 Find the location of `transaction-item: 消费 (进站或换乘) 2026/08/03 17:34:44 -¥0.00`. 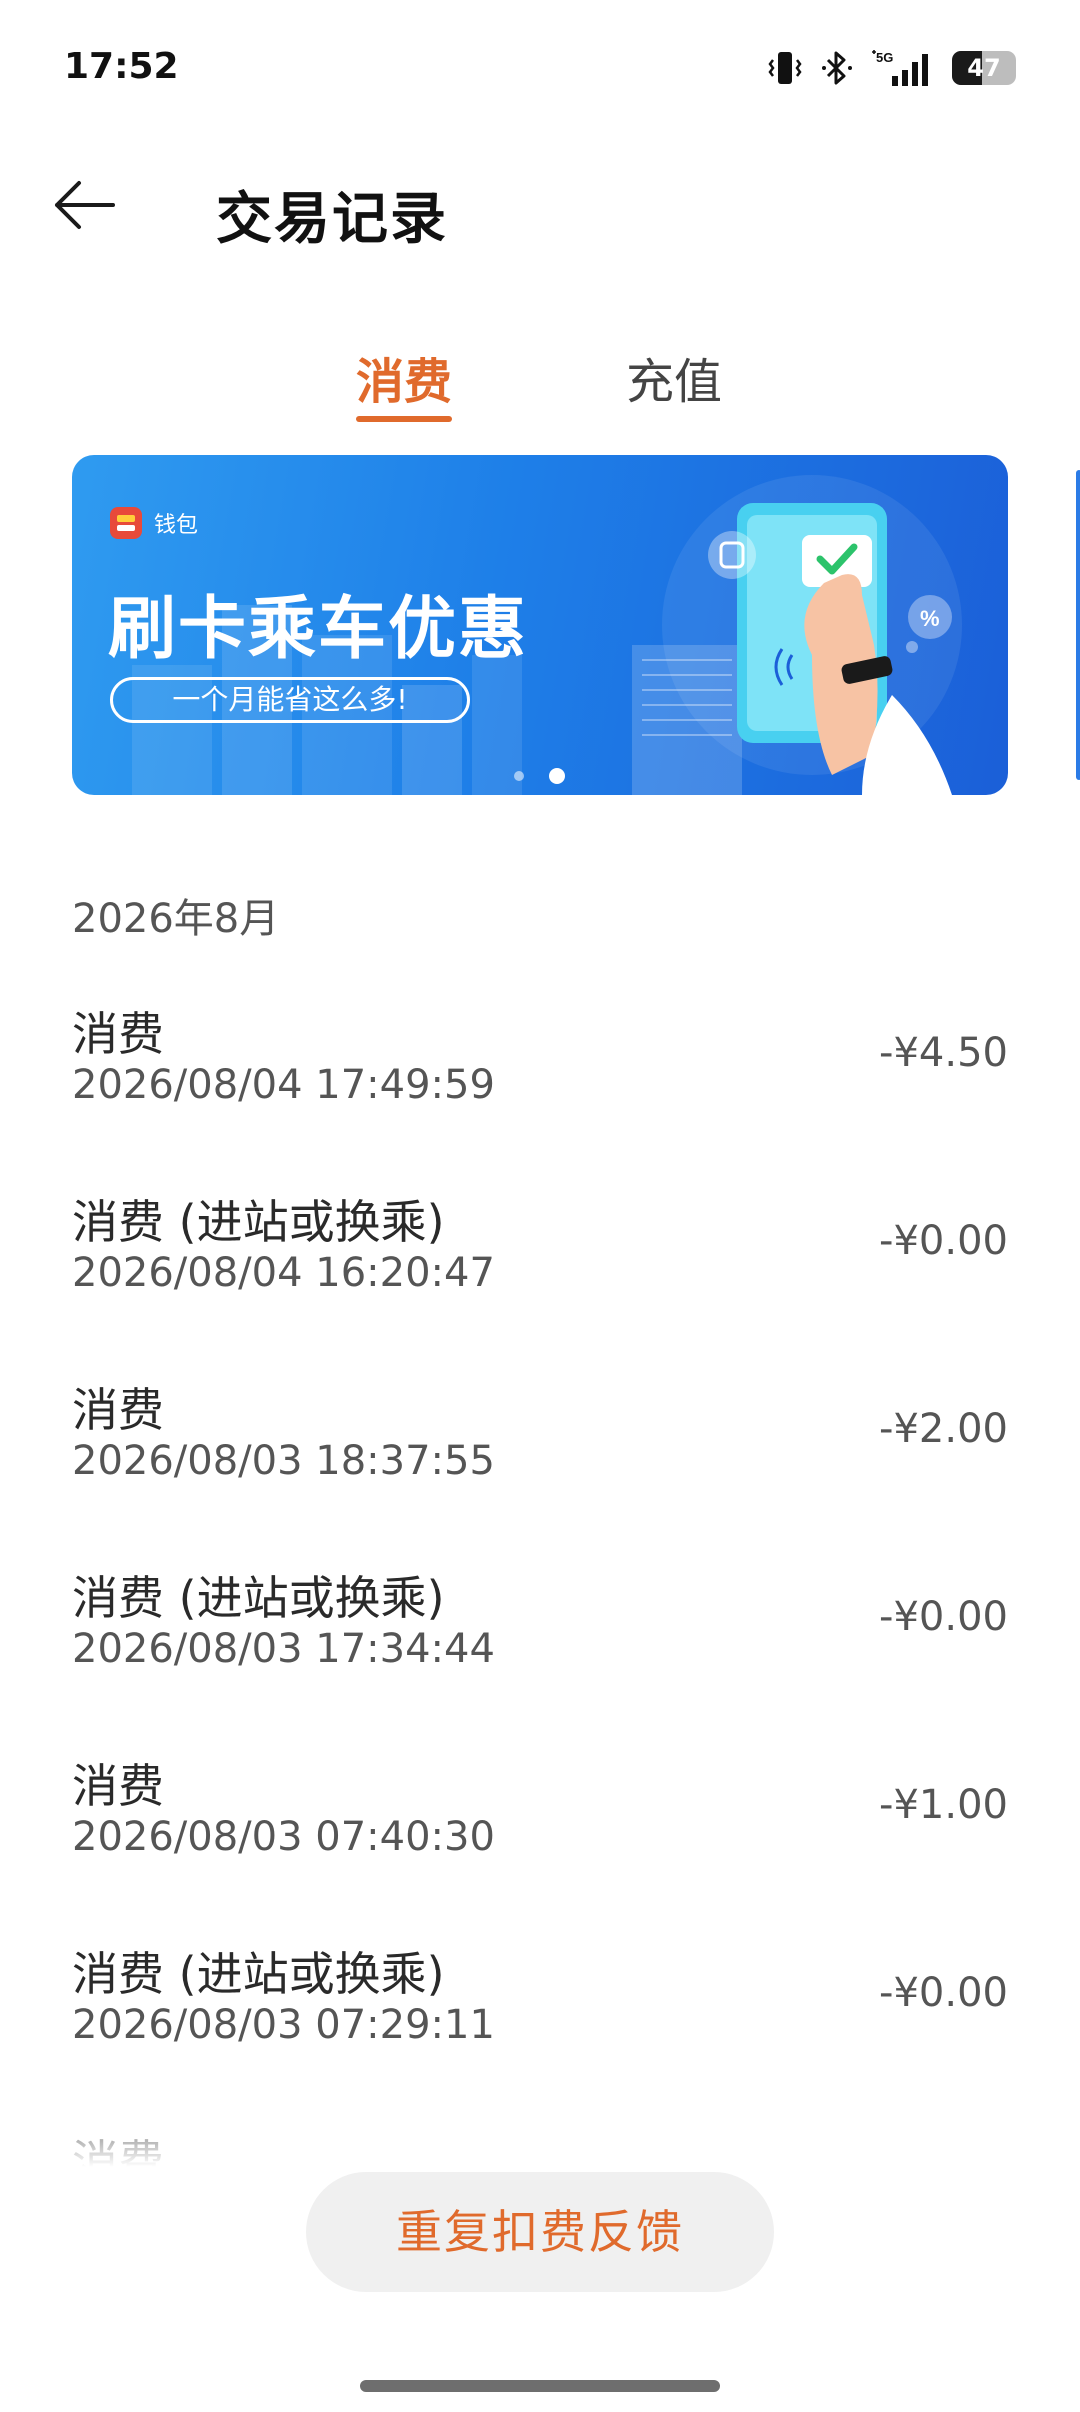

transaction-item: 消费 (进站或换乘) 2026/08/03 17:34:44 -¥0.00 is located at coordinates (540, 1648).